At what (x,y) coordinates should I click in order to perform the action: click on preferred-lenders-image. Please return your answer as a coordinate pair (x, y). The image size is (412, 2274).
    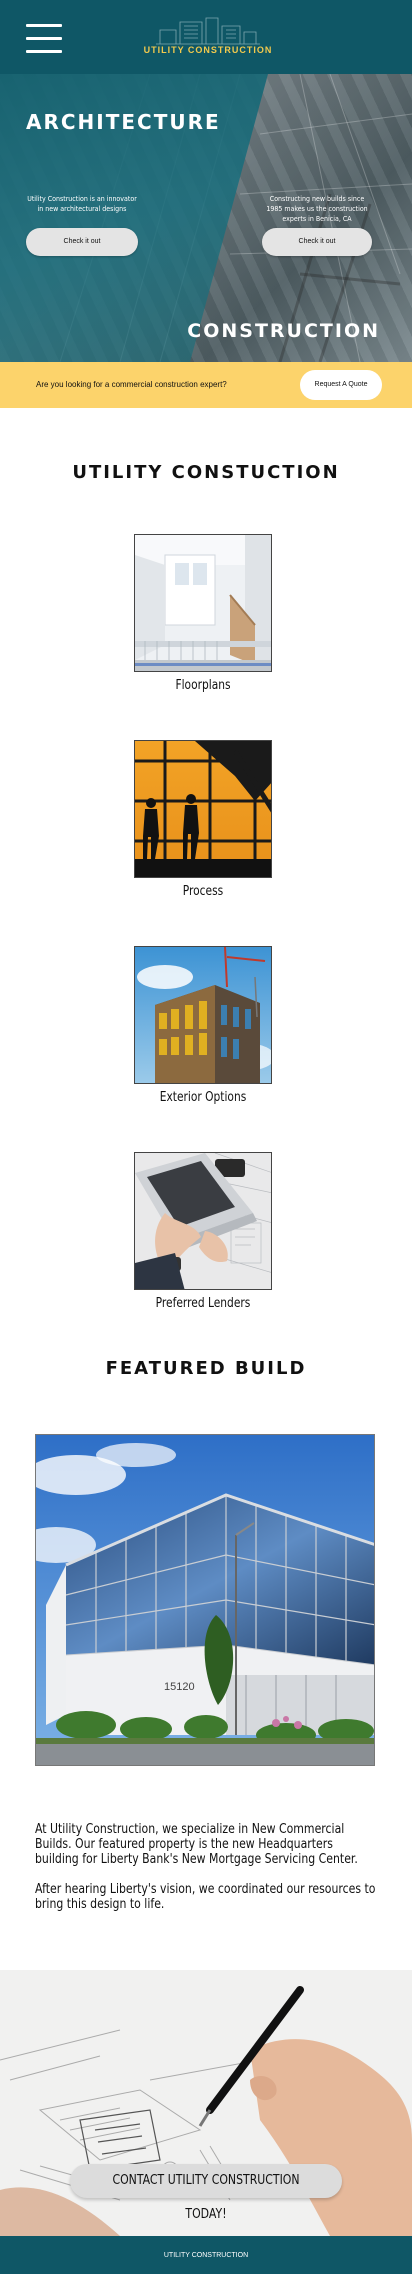
    Looking at the image, I should click on (203, 1221).